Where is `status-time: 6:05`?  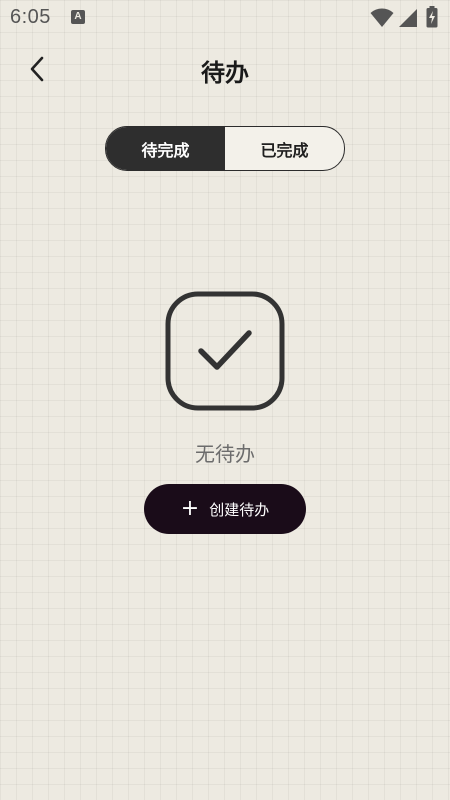
status-time: 6:05 is located at coordinates (30, 17).